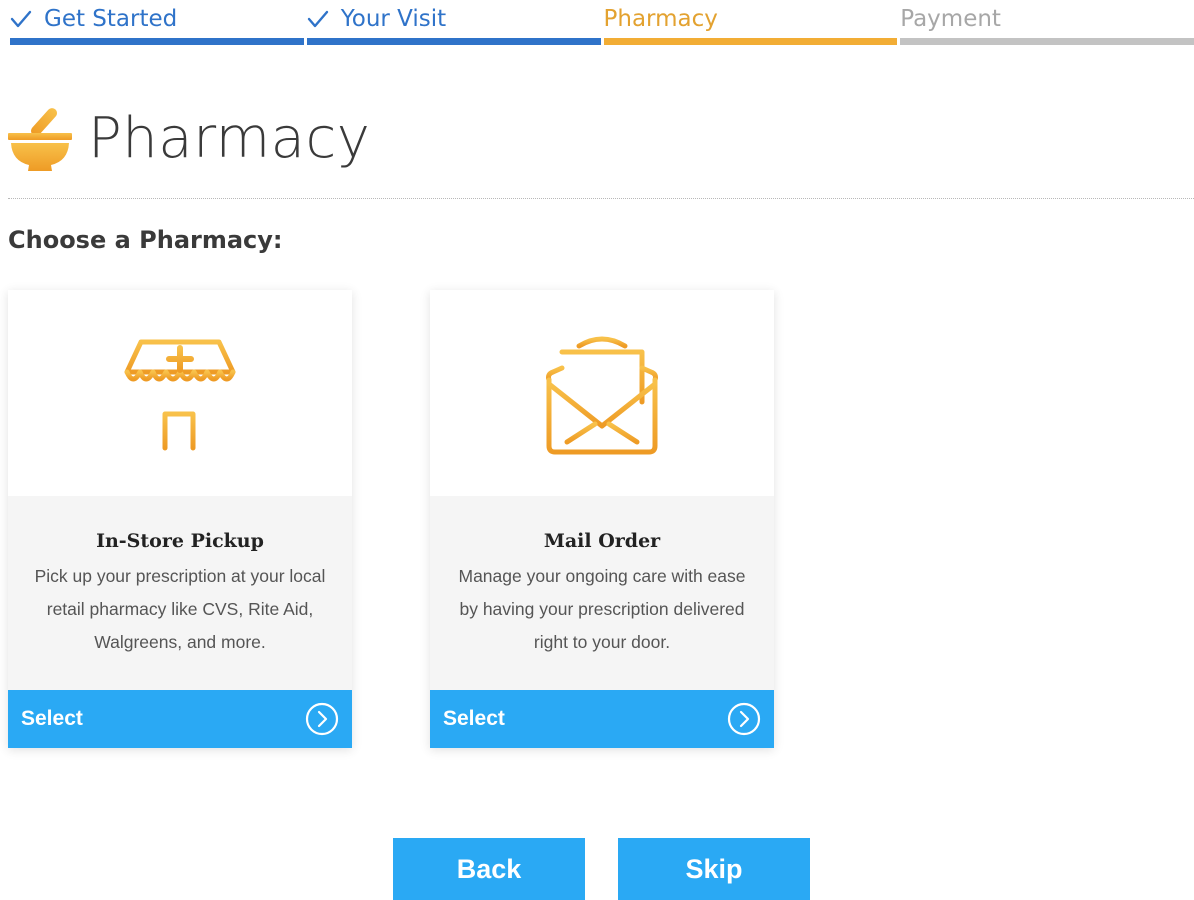 This screenshot has height=900, width=1194. Describe the element at coordinates (180, 396) in the screenshot. I see `storefront-icon` at that location.